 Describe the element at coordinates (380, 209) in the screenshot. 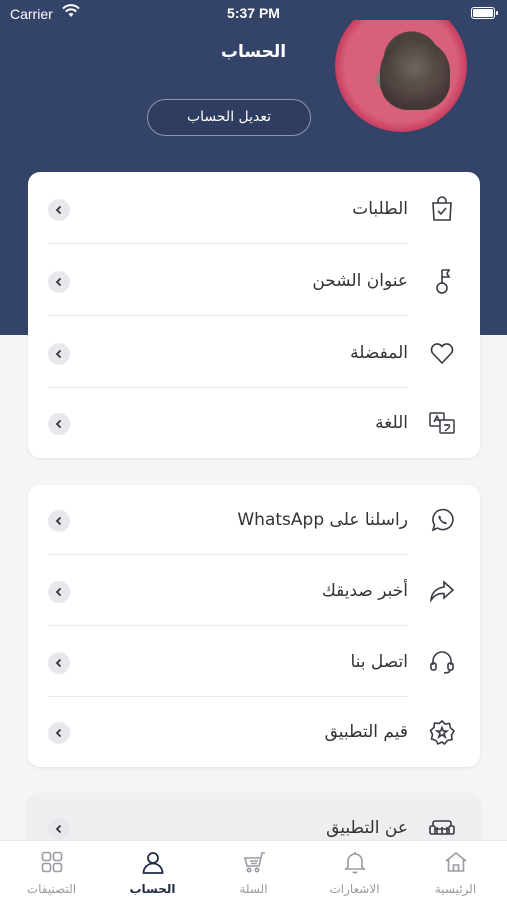

I see `menu-item-label: الطلبات` at that location.